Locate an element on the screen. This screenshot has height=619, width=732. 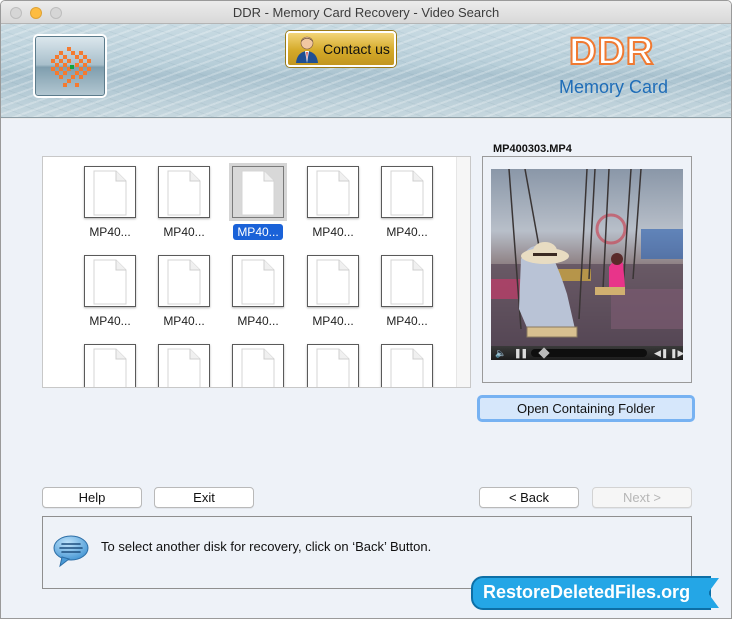
logo-icon is located at coordinates (71, 67).